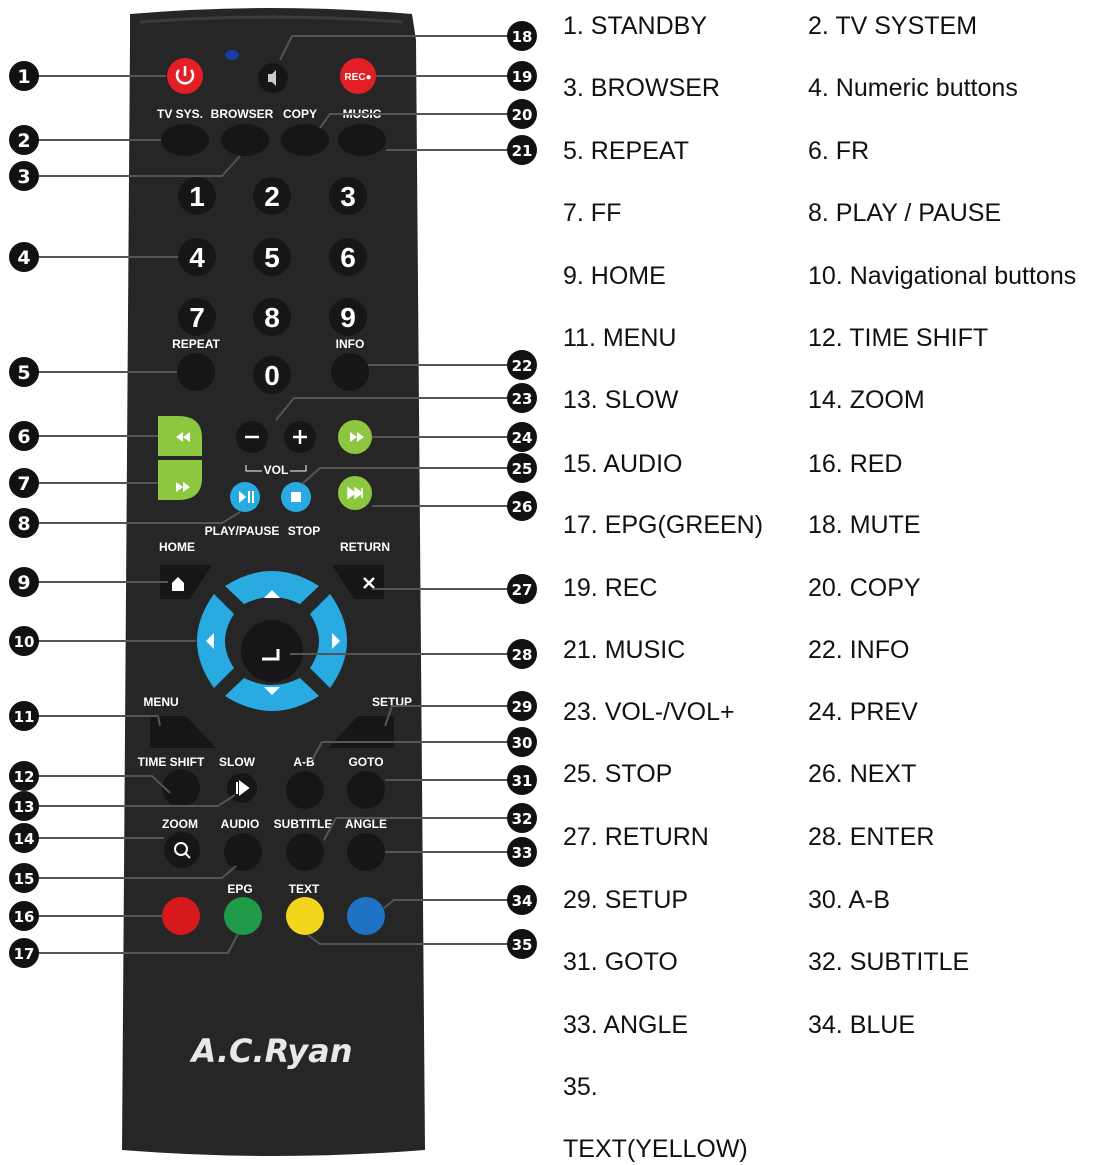  I want to click on marker-24-label: 24, so click(522, 438).